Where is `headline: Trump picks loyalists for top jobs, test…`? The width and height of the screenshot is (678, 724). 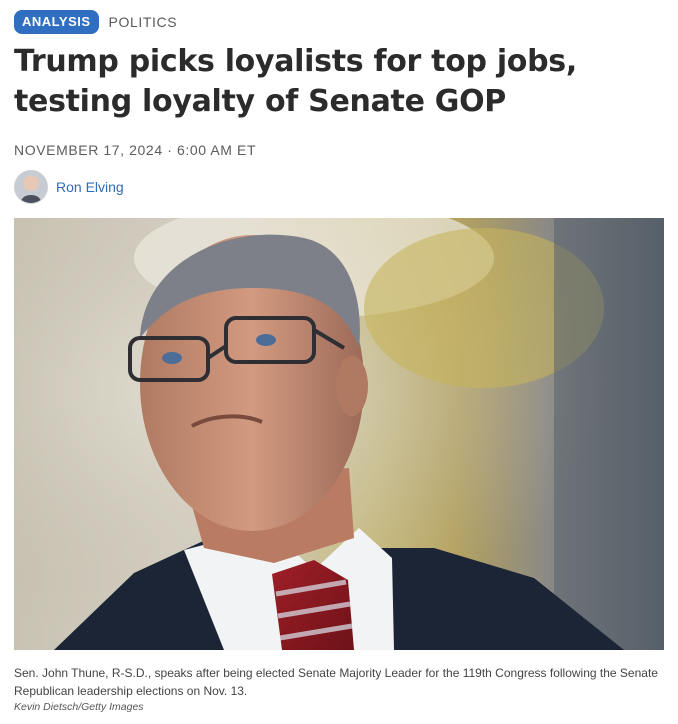
headline: Trump picks loyalists for top jobs, test… is located at coordinates (295, 81).